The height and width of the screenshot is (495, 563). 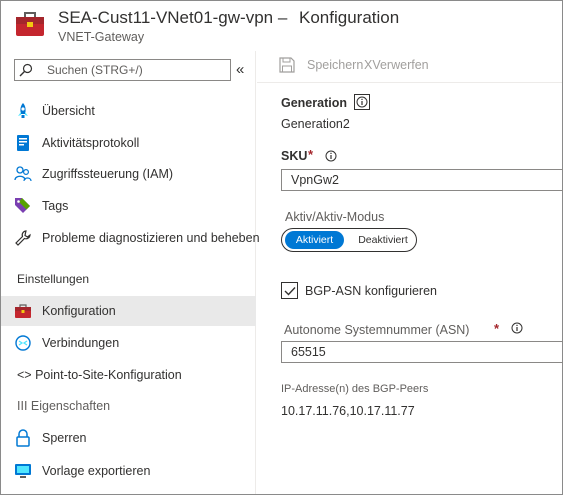 I want to click on discard-button: XVerwerfen, so click(x=396, y=65).